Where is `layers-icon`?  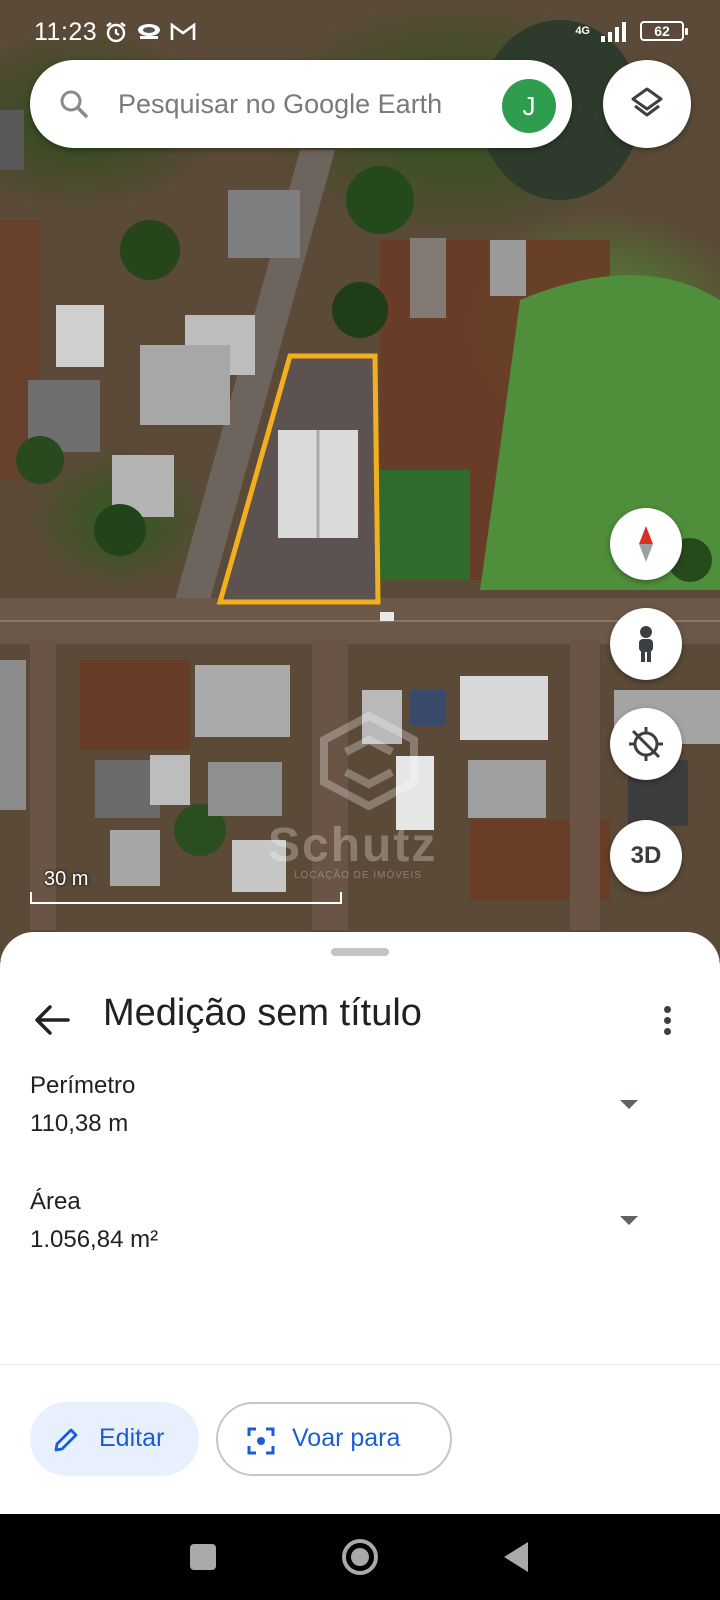 layers-icon is located at coordinates (647, 102).